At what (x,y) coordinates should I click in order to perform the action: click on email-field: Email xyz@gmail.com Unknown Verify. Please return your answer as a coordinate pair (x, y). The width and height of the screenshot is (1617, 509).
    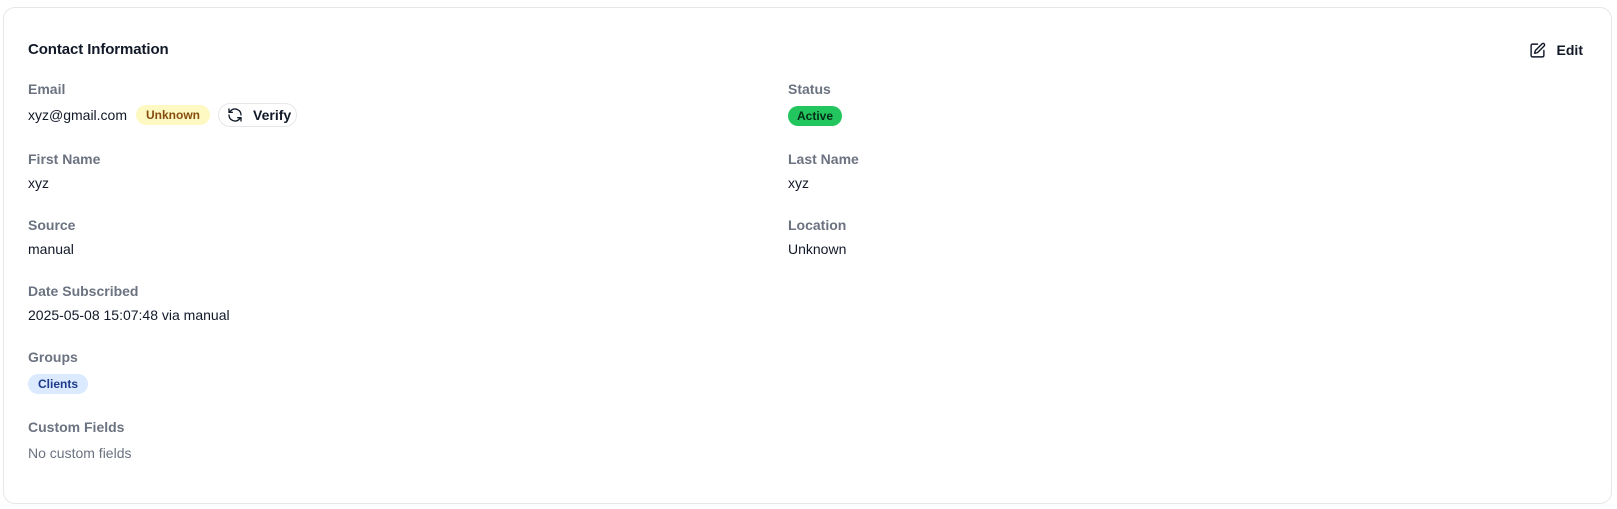
    Looking at the image, I should click on (163, 103).